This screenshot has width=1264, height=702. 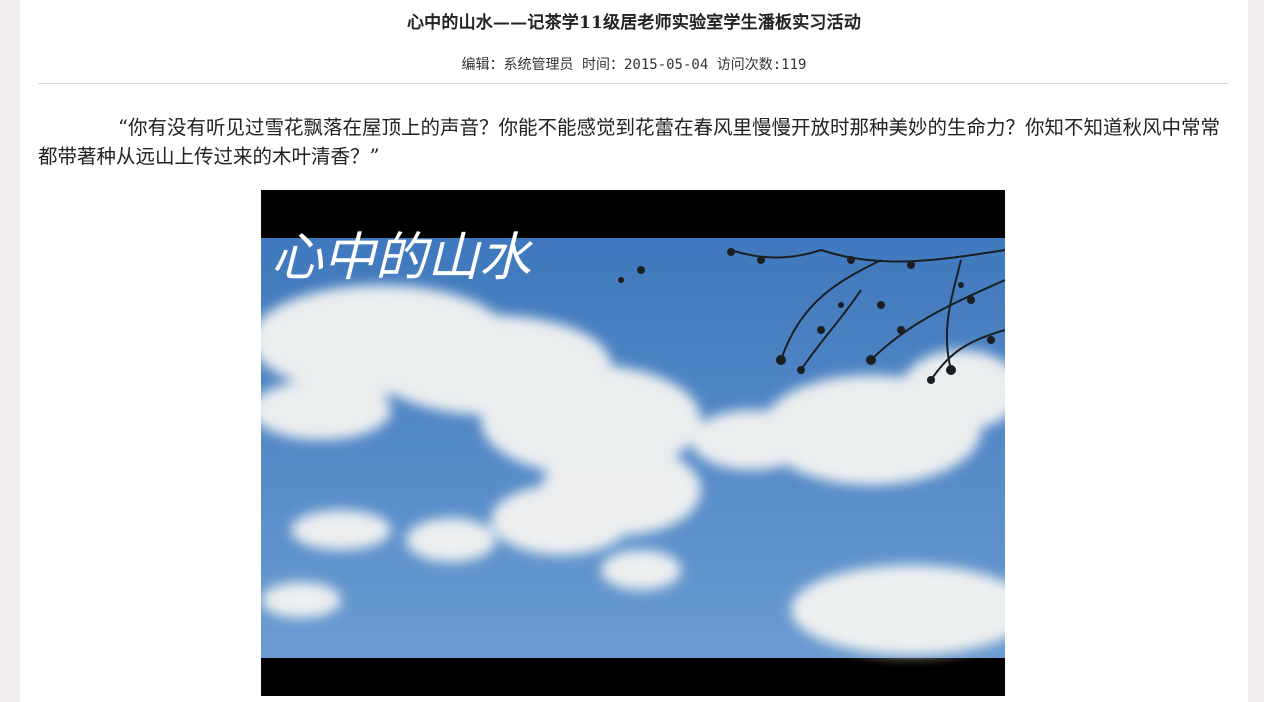 What do you see at coordinates (633, 83) in the screenshot?
I see `header-divider` at bounding box center [633, 83].